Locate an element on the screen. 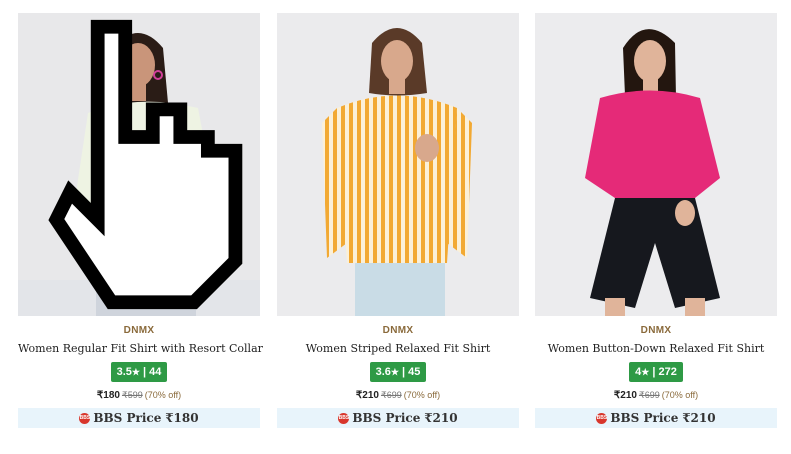  price-row: ₹180 ₹599 (70% off) is located at coordinates (139, 395).